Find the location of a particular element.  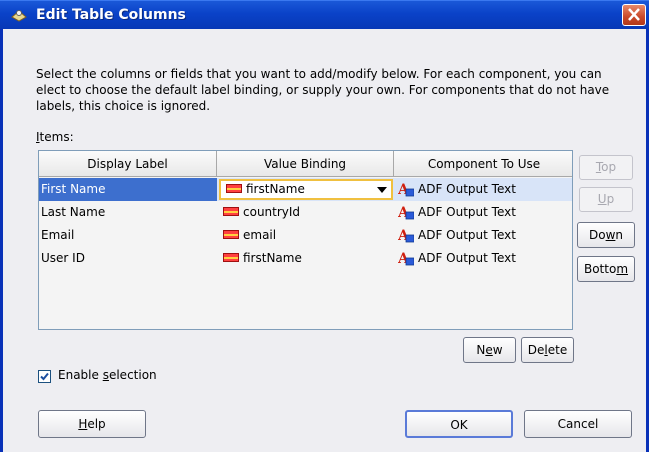

cancel-button: Cancel is located at coordinates (578, 424).